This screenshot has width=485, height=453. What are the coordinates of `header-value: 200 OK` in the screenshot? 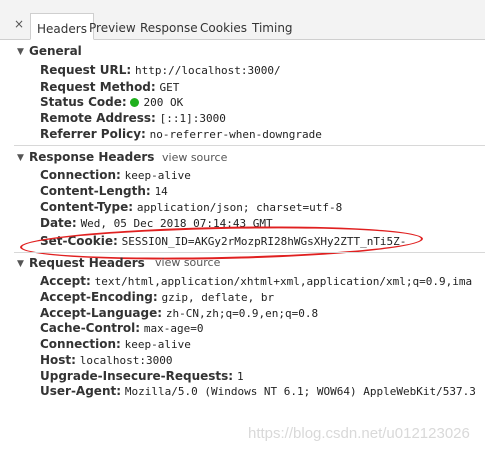 It's located at (163, 102).